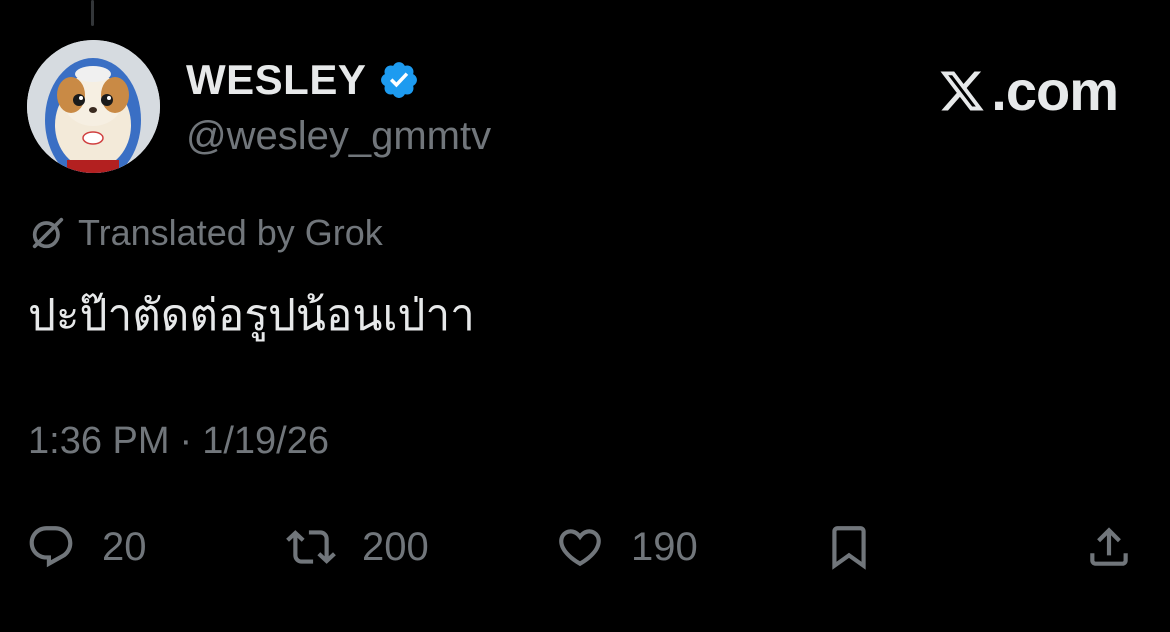 The image size is (1170, 632). I want to click on bookmark-button, so click(849, 547).